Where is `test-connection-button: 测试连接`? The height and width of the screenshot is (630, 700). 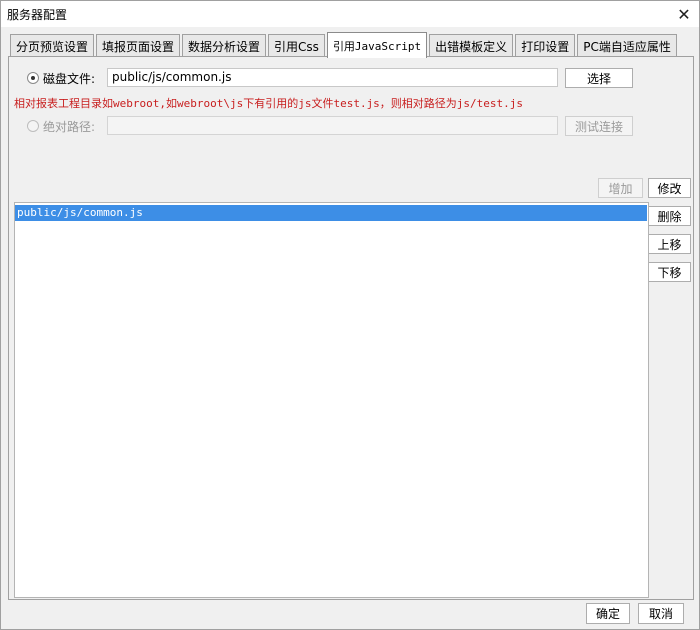 test-connection-button: 测试连接 is located at coordinates (599, 126).